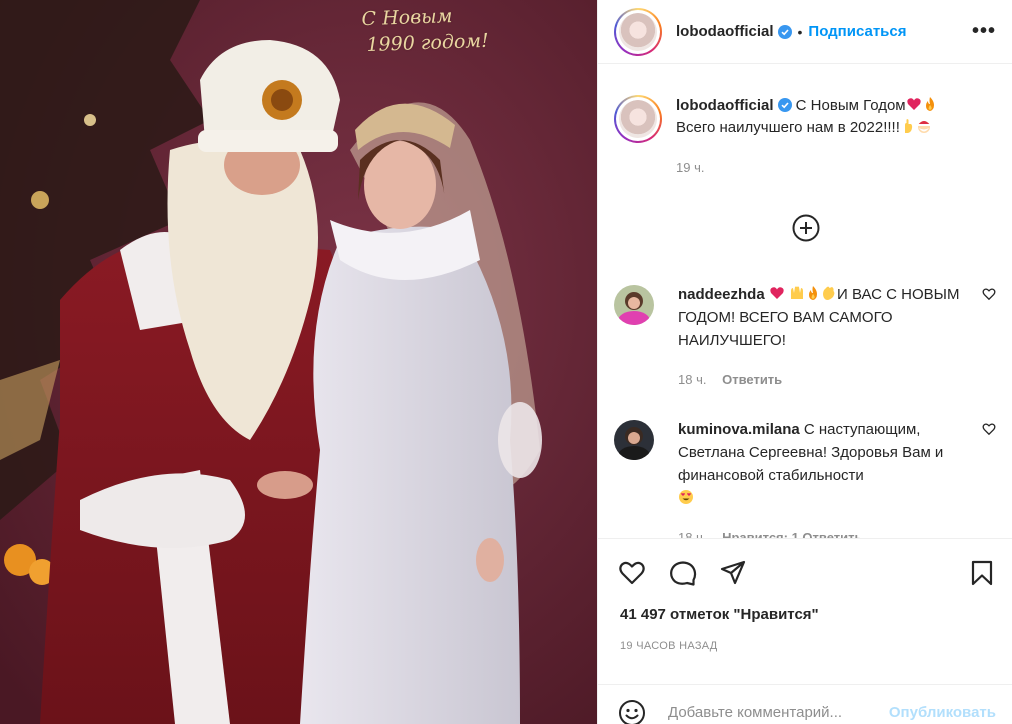 The width and height of the screenshot is (1012, 724). What do you see at coordinates (806, 228) in the screenshot?
I see `load-more-comments-icon` at bounding box center [806, 228].